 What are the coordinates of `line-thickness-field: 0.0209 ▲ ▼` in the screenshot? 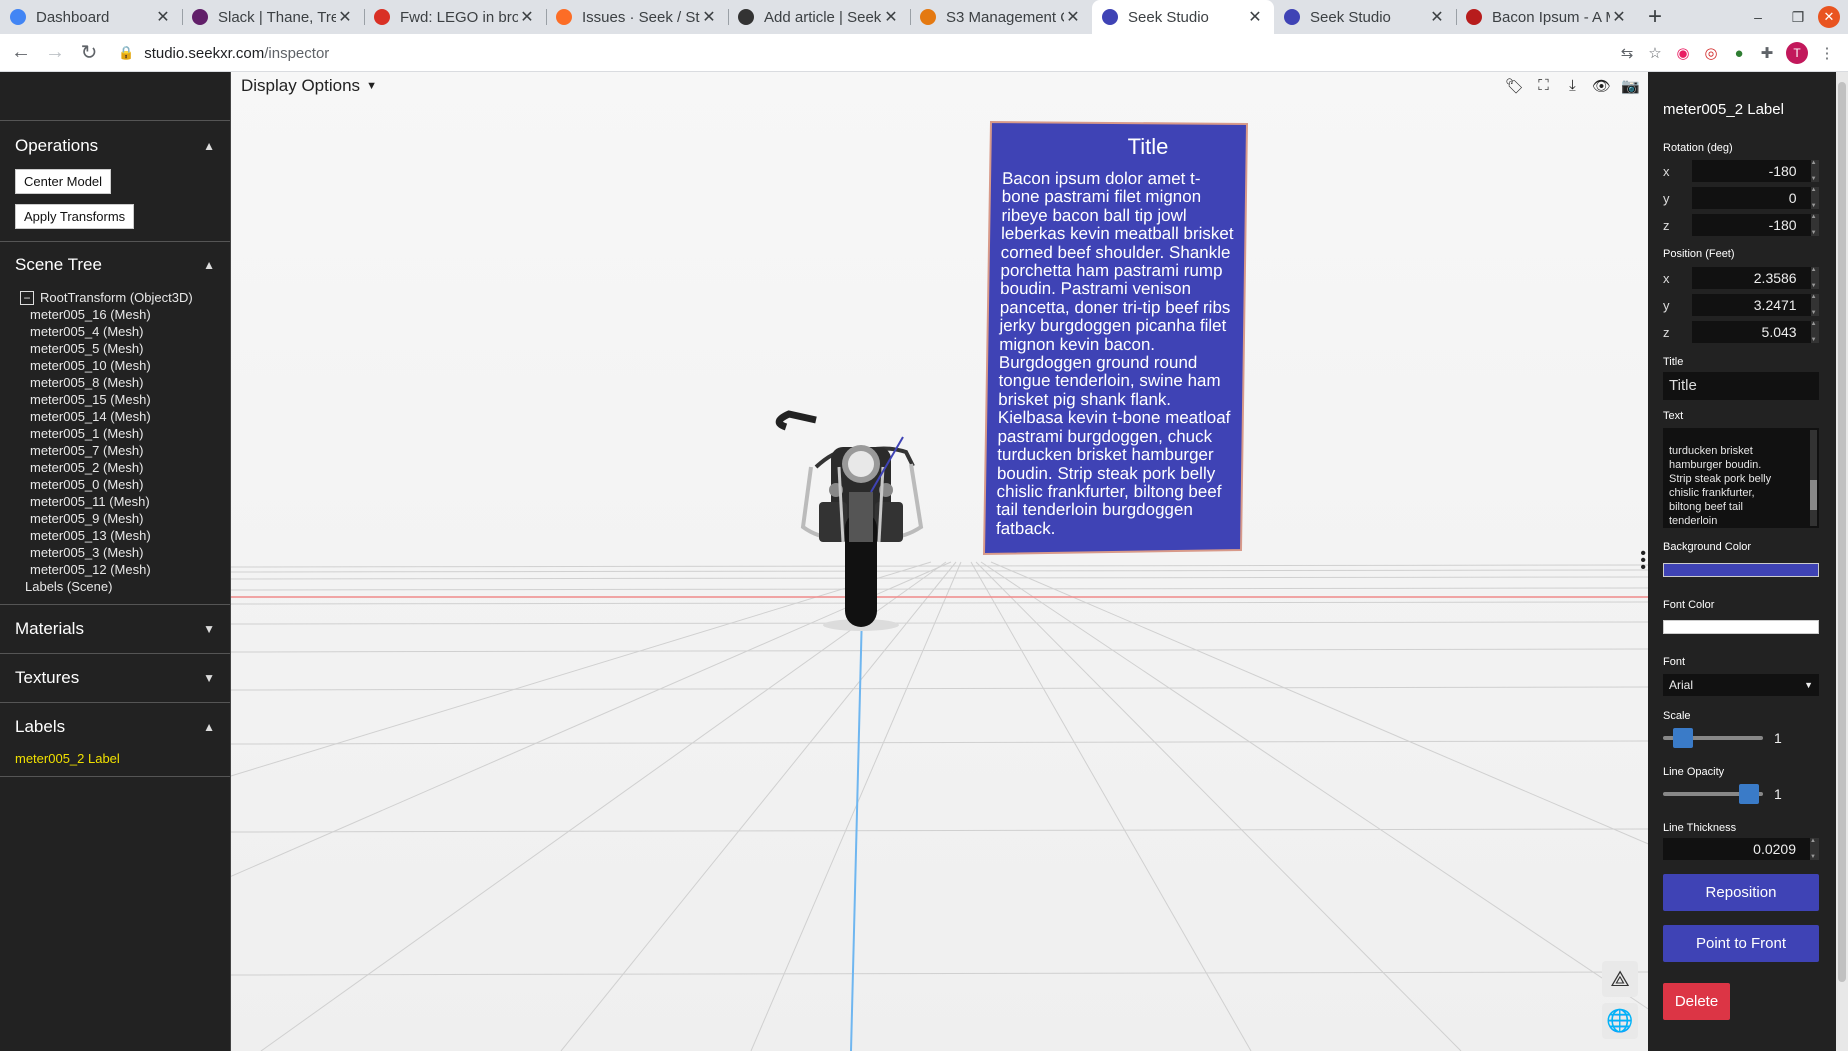 It's located at (1741, 849).